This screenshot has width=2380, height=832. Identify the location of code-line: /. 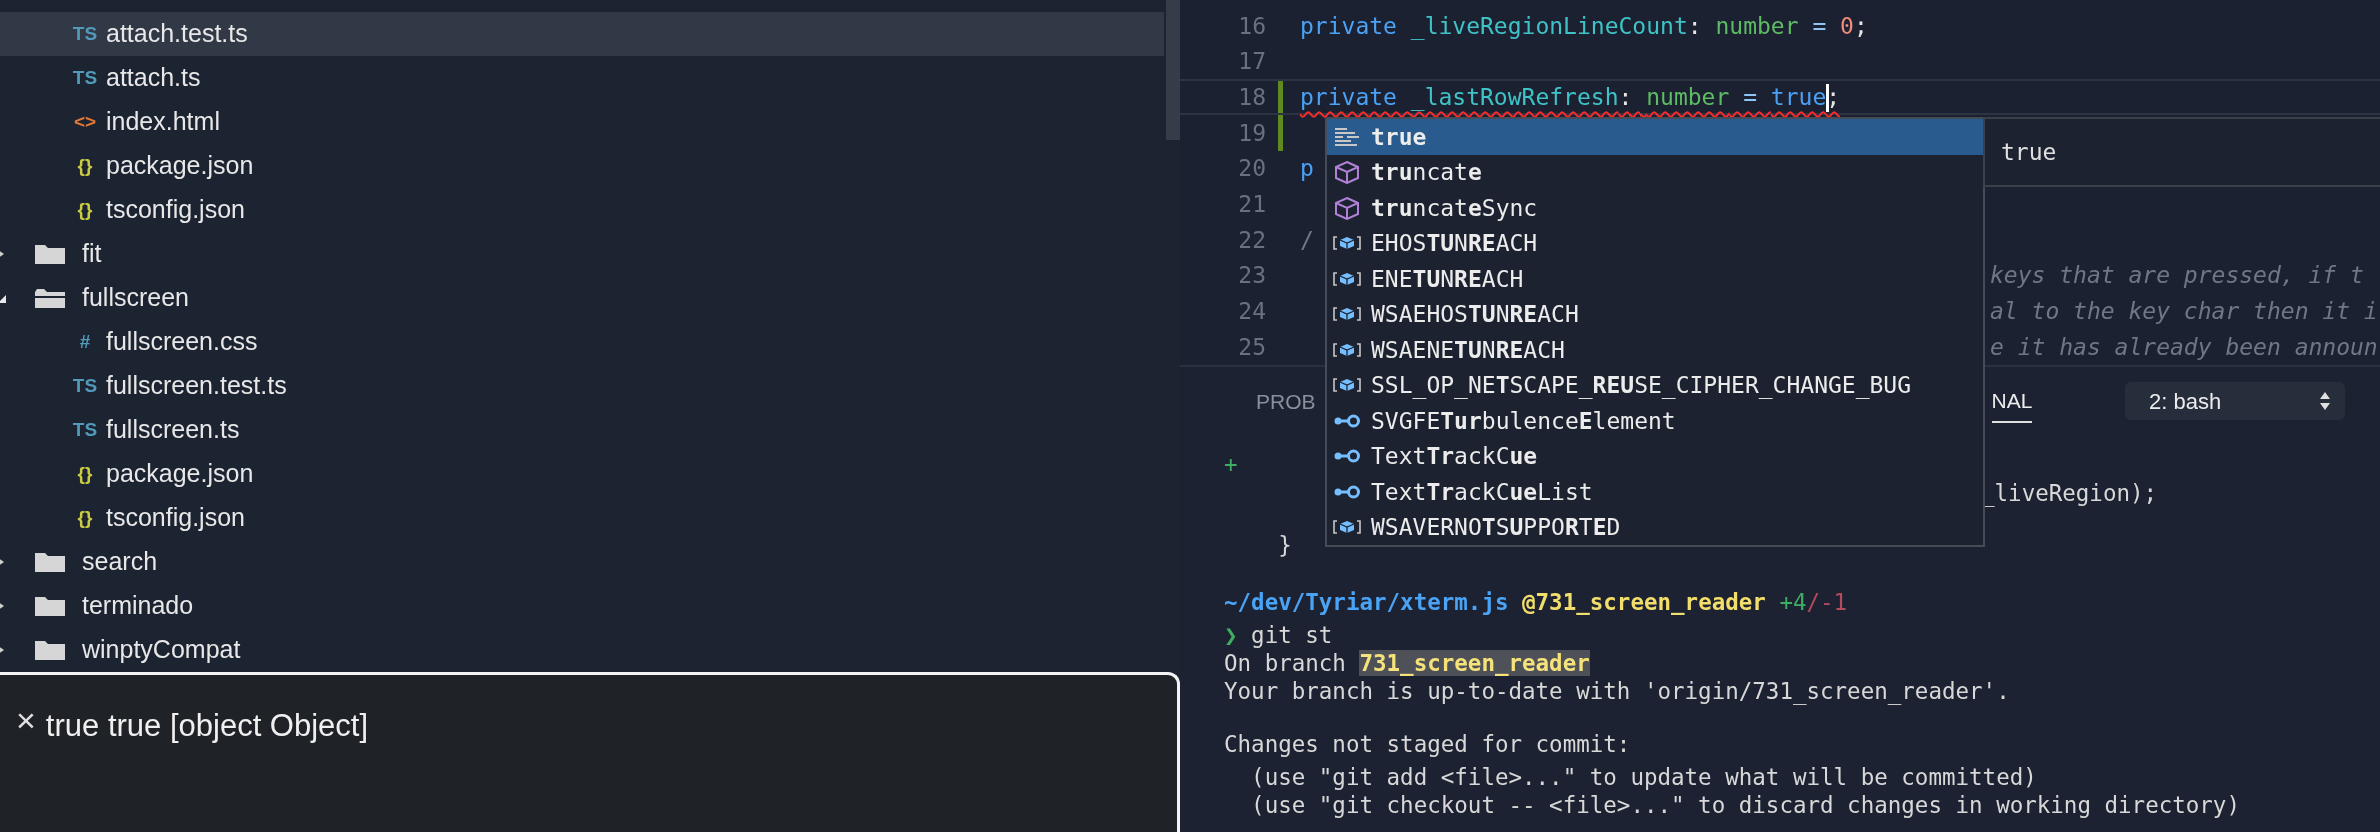
(1307, 240).